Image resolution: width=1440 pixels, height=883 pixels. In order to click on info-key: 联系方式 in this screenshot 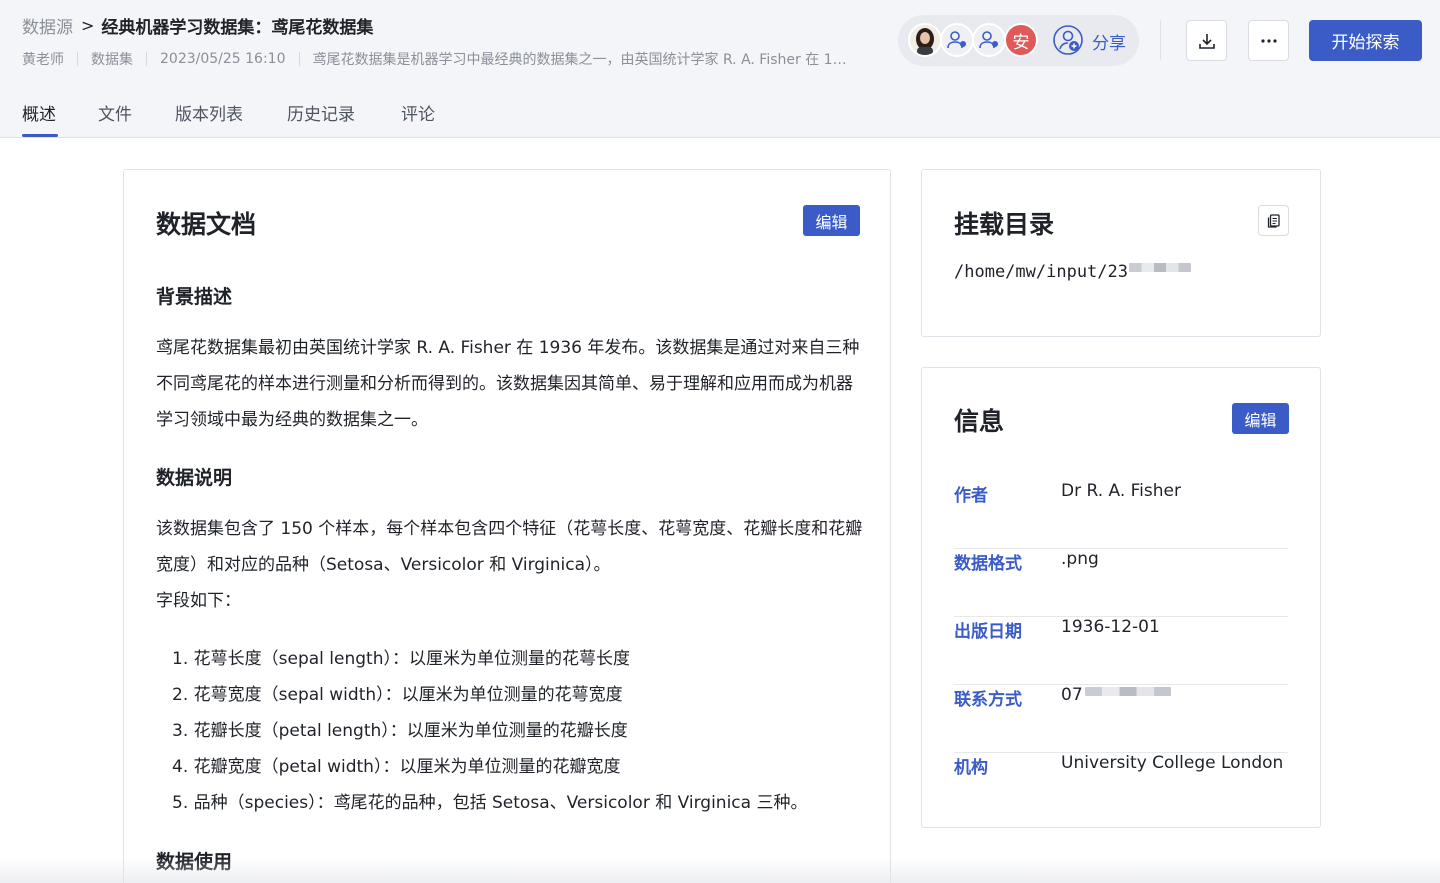, I will do `click(988, 700)`.